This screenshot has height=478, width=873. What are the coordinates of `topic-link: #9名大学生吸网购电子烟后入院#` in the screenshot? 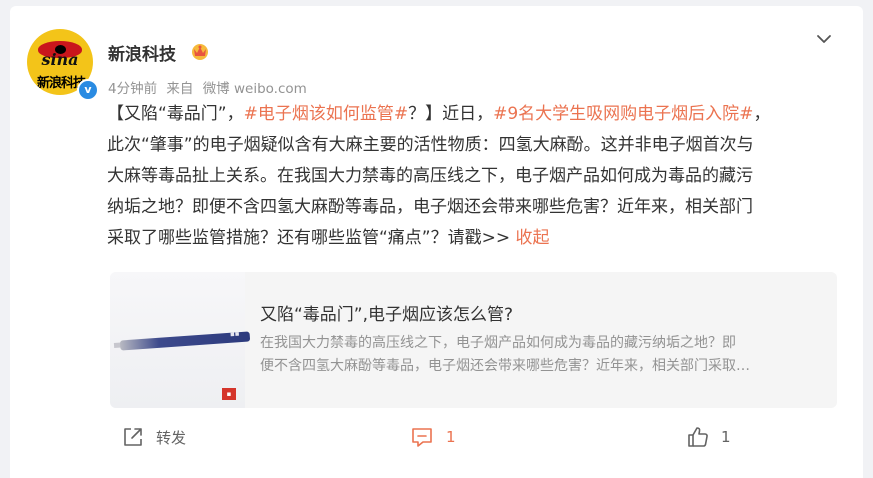 It's located at (623, 114).